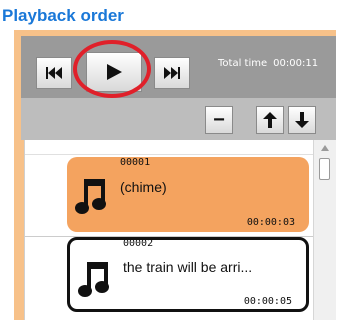  Describe the element at coordinates (169, 154) in the screenshot. I see `list-divider` at that location.